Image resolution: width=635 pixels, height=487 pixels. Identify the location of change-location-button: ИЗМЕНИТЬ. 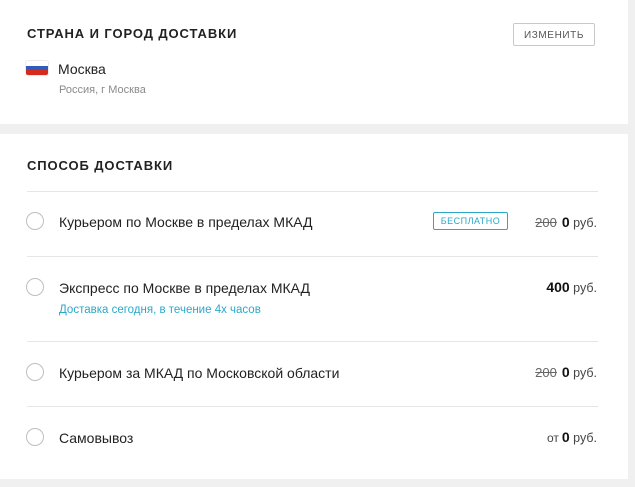
(554, 34).